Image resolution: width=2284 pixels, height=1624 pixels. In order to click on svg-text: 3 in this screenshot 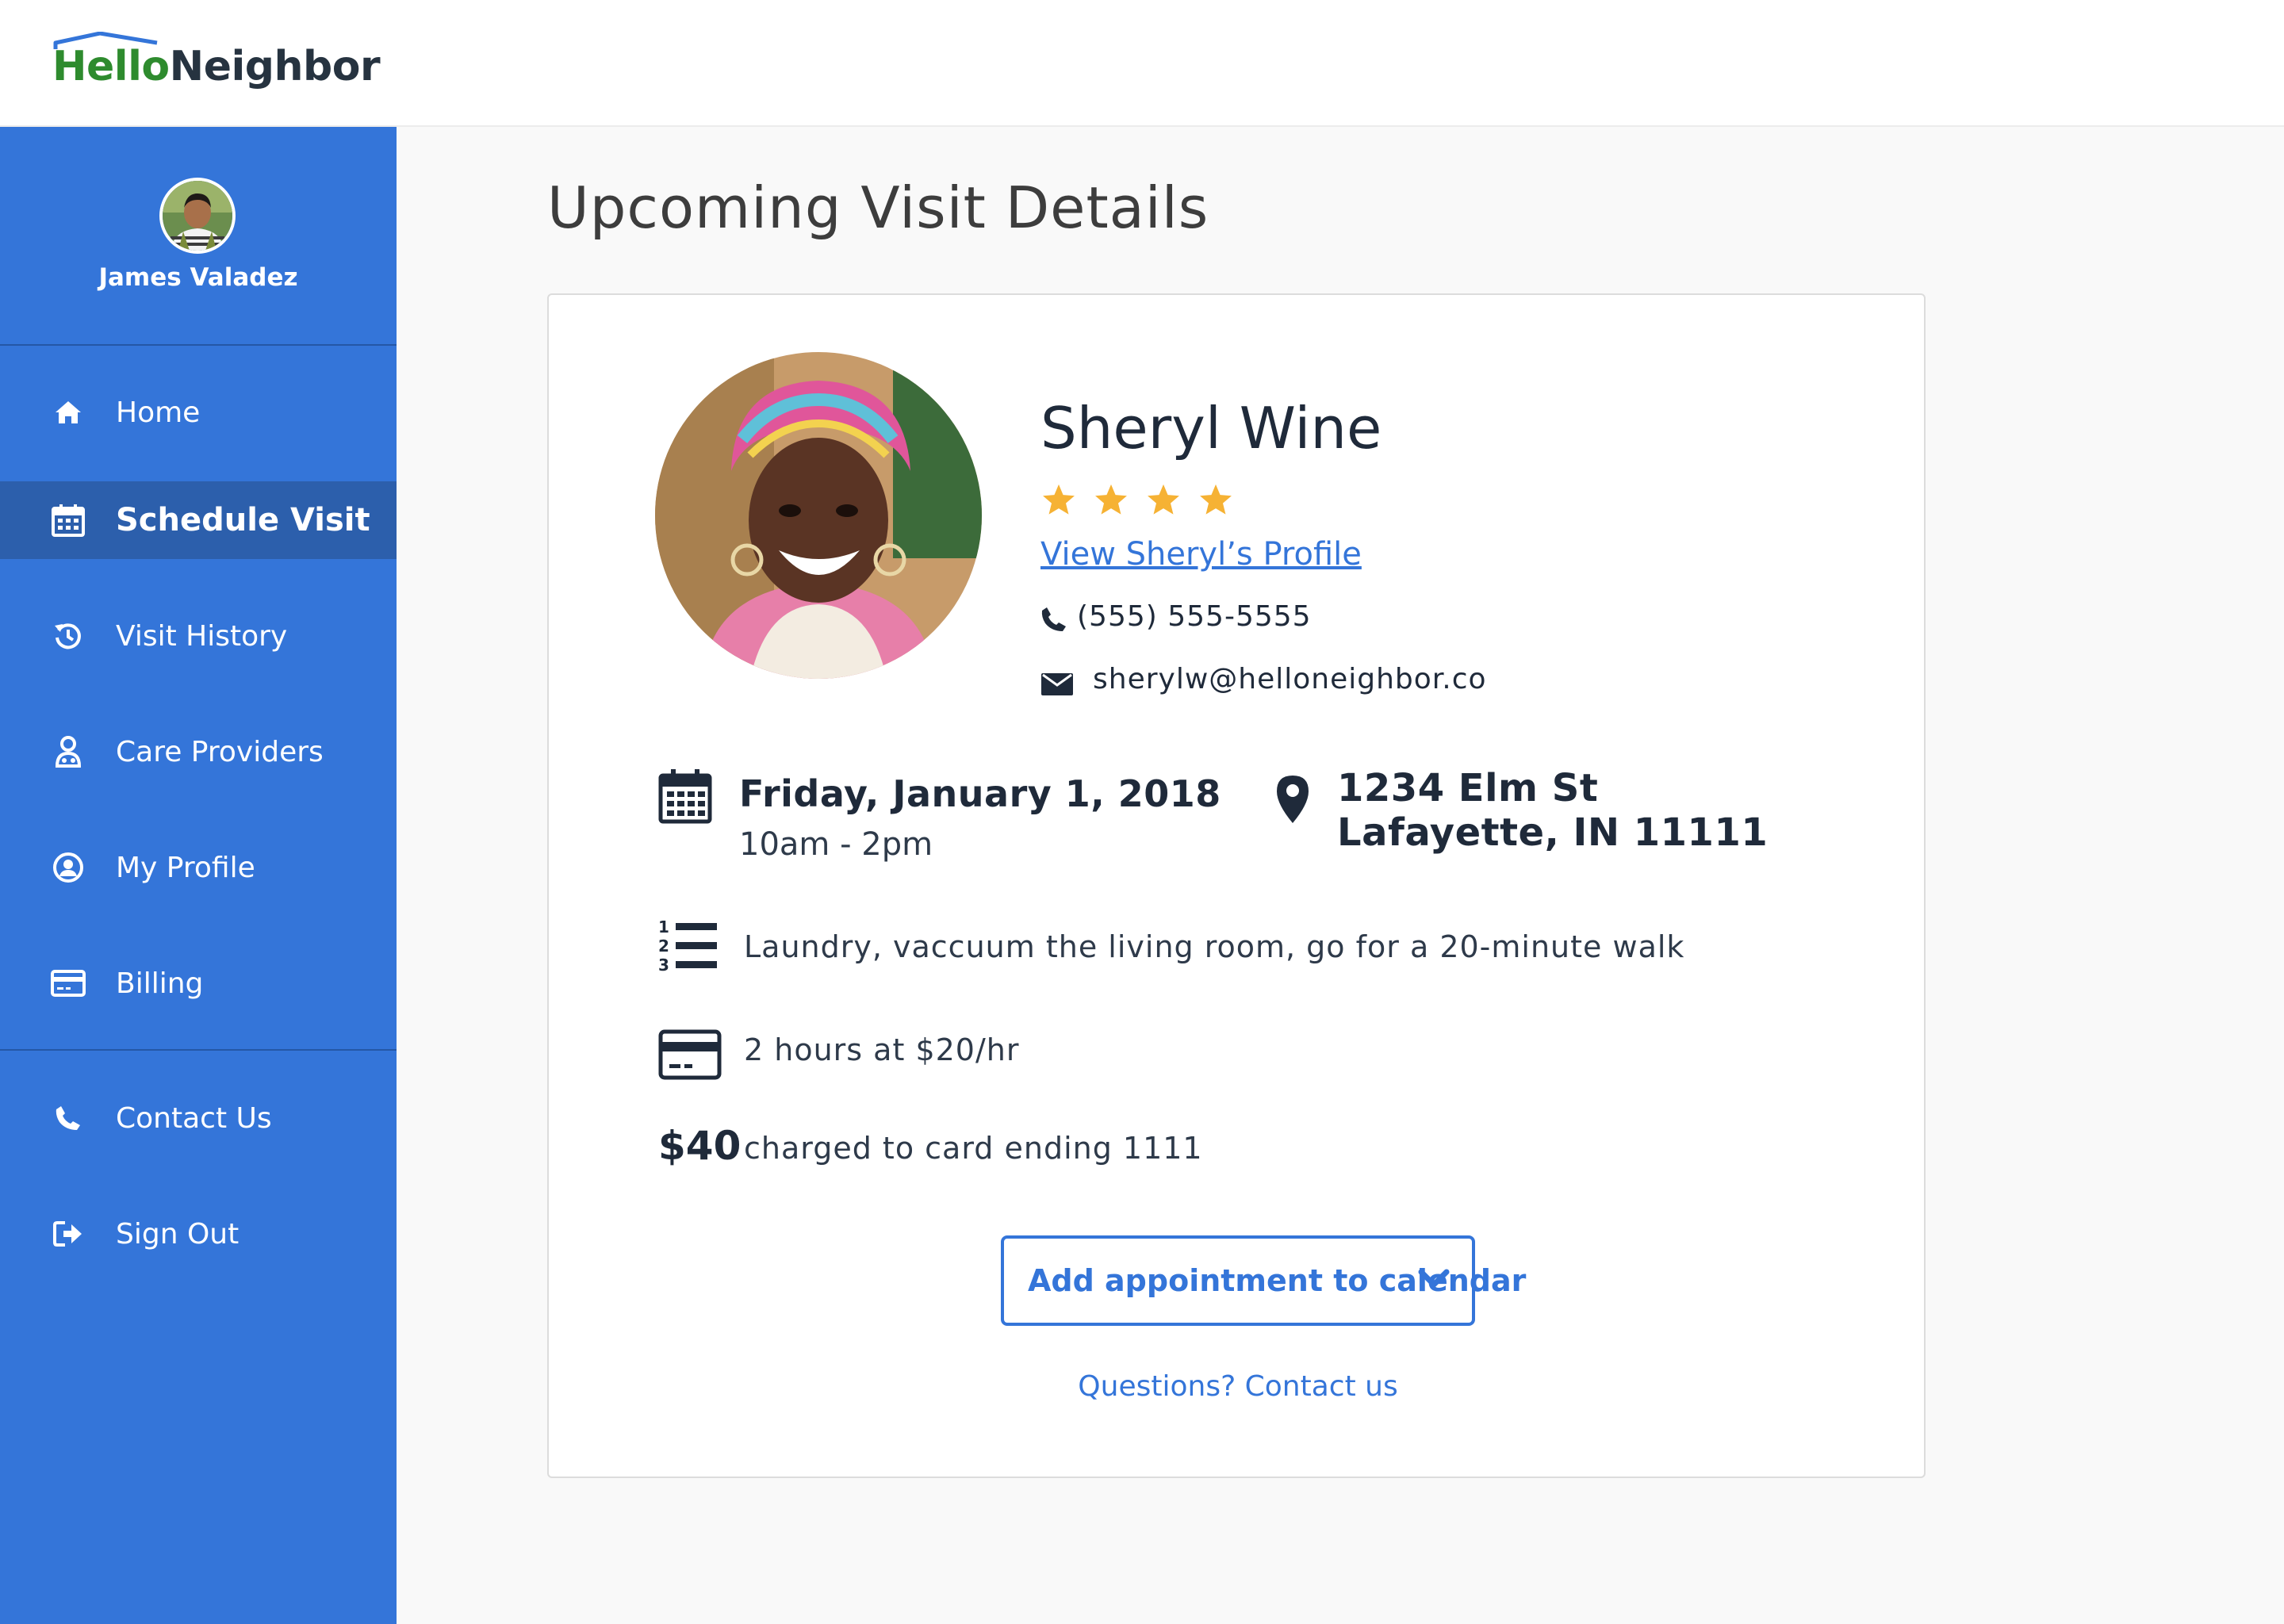, I will do `click(663, 965)`.